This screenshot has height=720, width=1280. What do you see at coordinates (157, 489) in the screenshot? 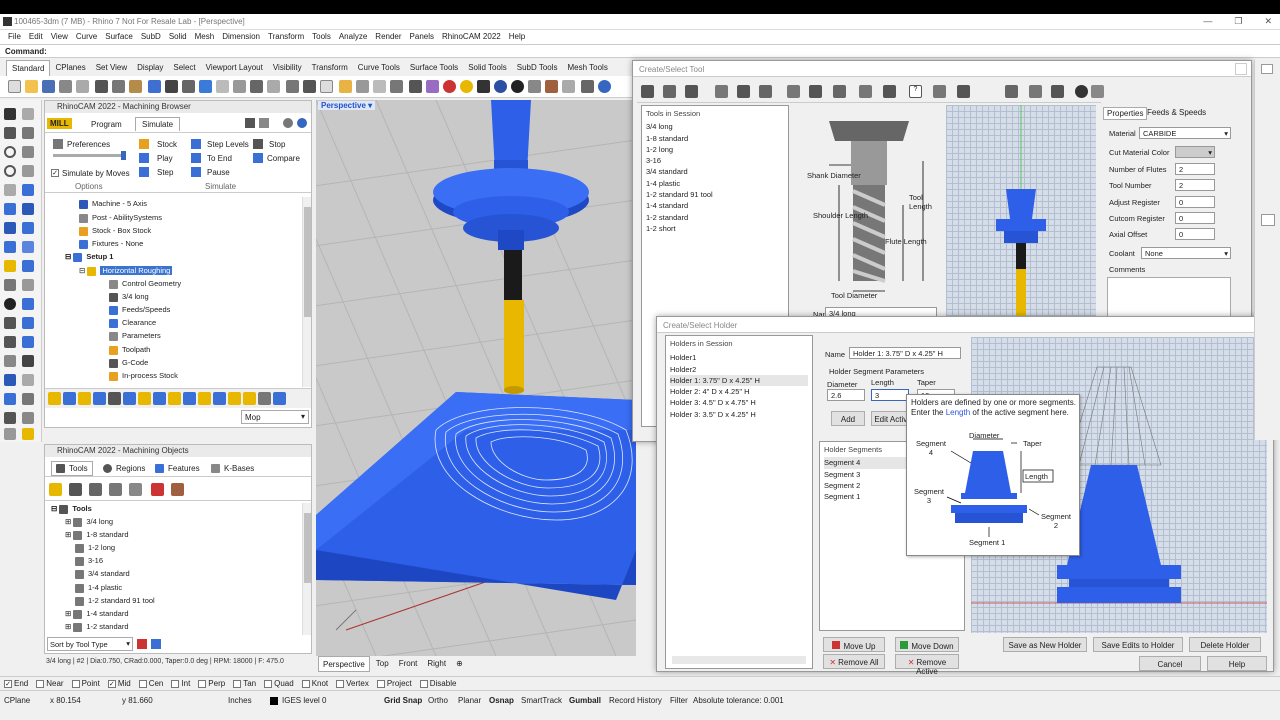
I see `drill-icon` at bounding box center [157, 489].